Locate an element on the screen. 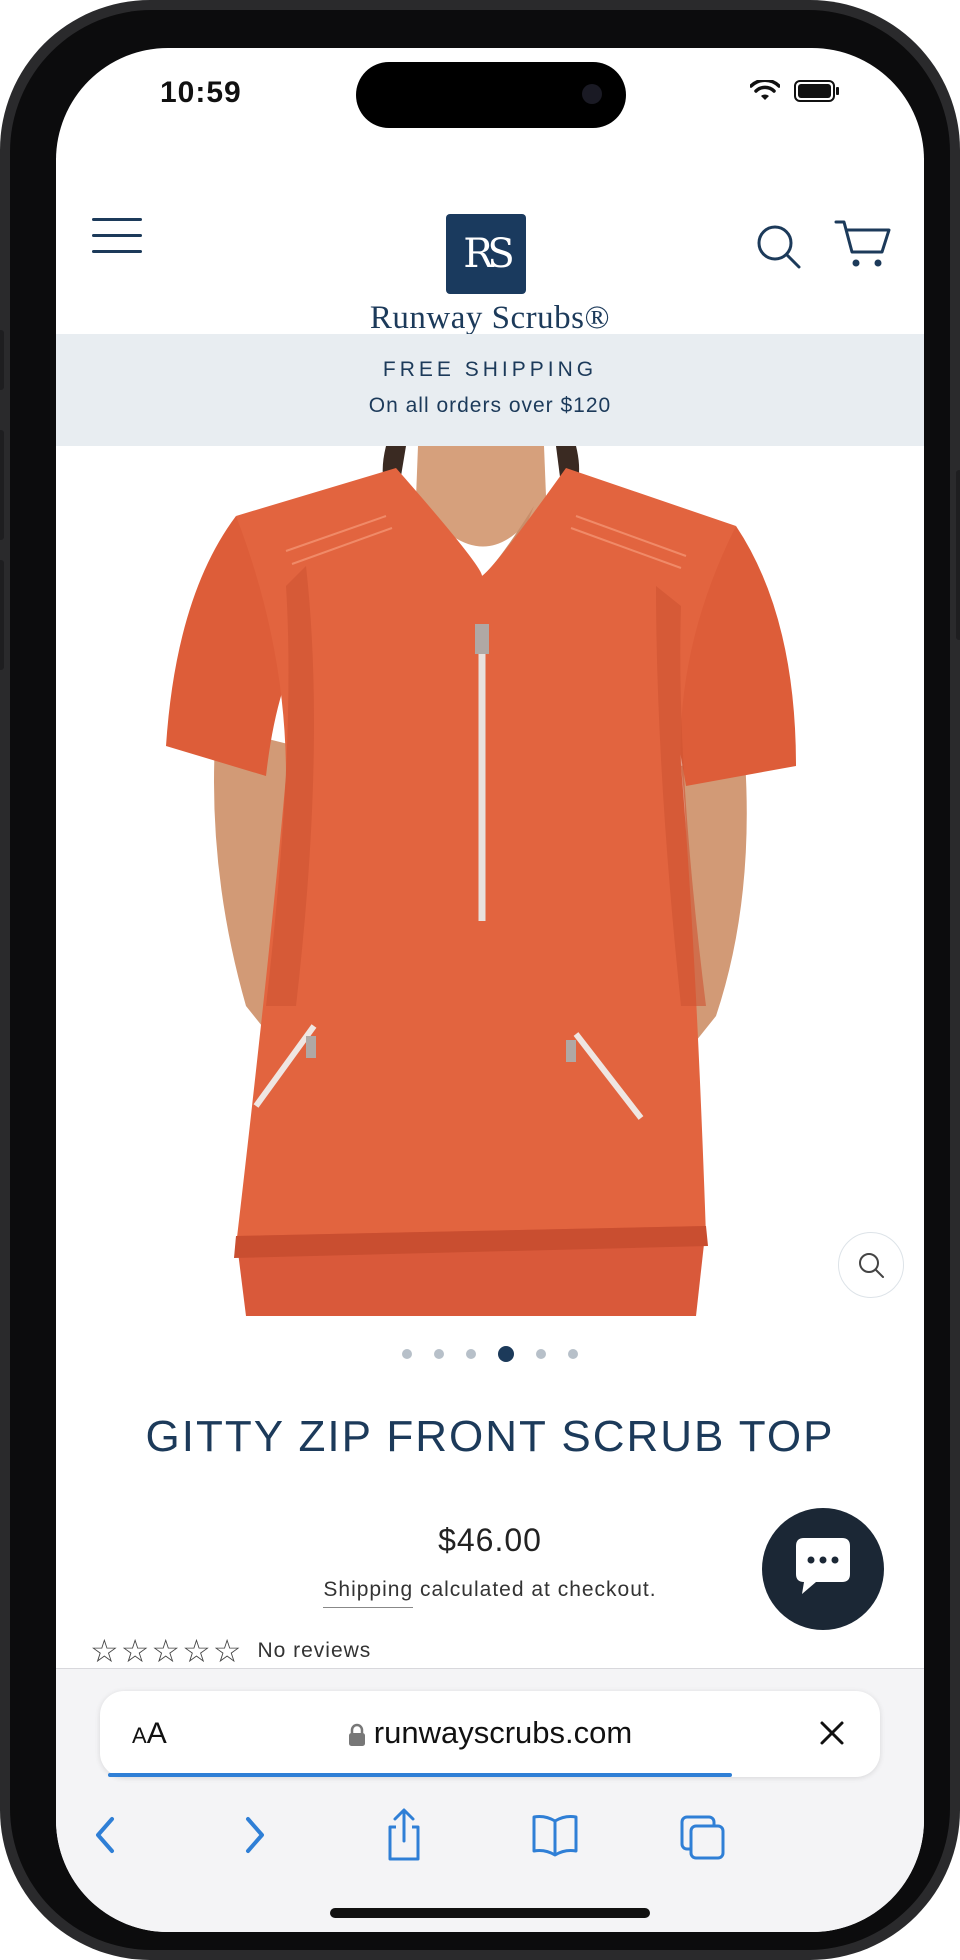 This screenshot has height=1960, width=960. status-bar: 10:59 is located at coordinates (490, 103).